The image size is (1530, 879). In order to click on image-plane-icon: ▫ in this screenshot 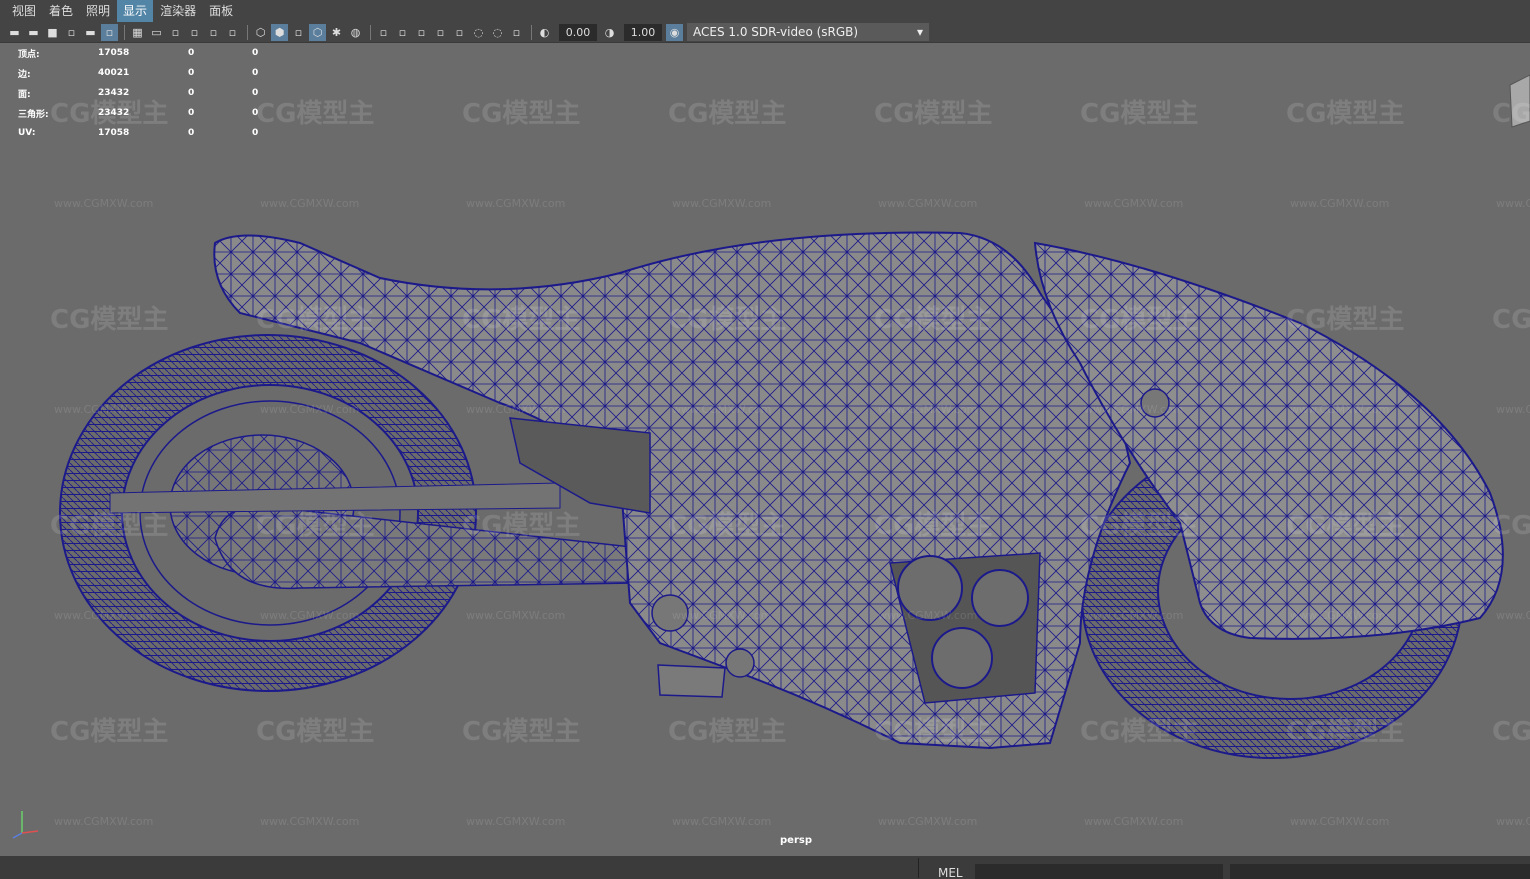, I will do `click(71, 32)`.